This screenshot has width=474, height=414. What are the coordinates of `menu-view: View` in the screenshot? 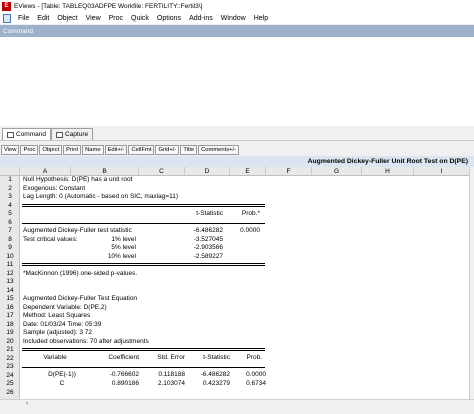 It's located at (93, 18).